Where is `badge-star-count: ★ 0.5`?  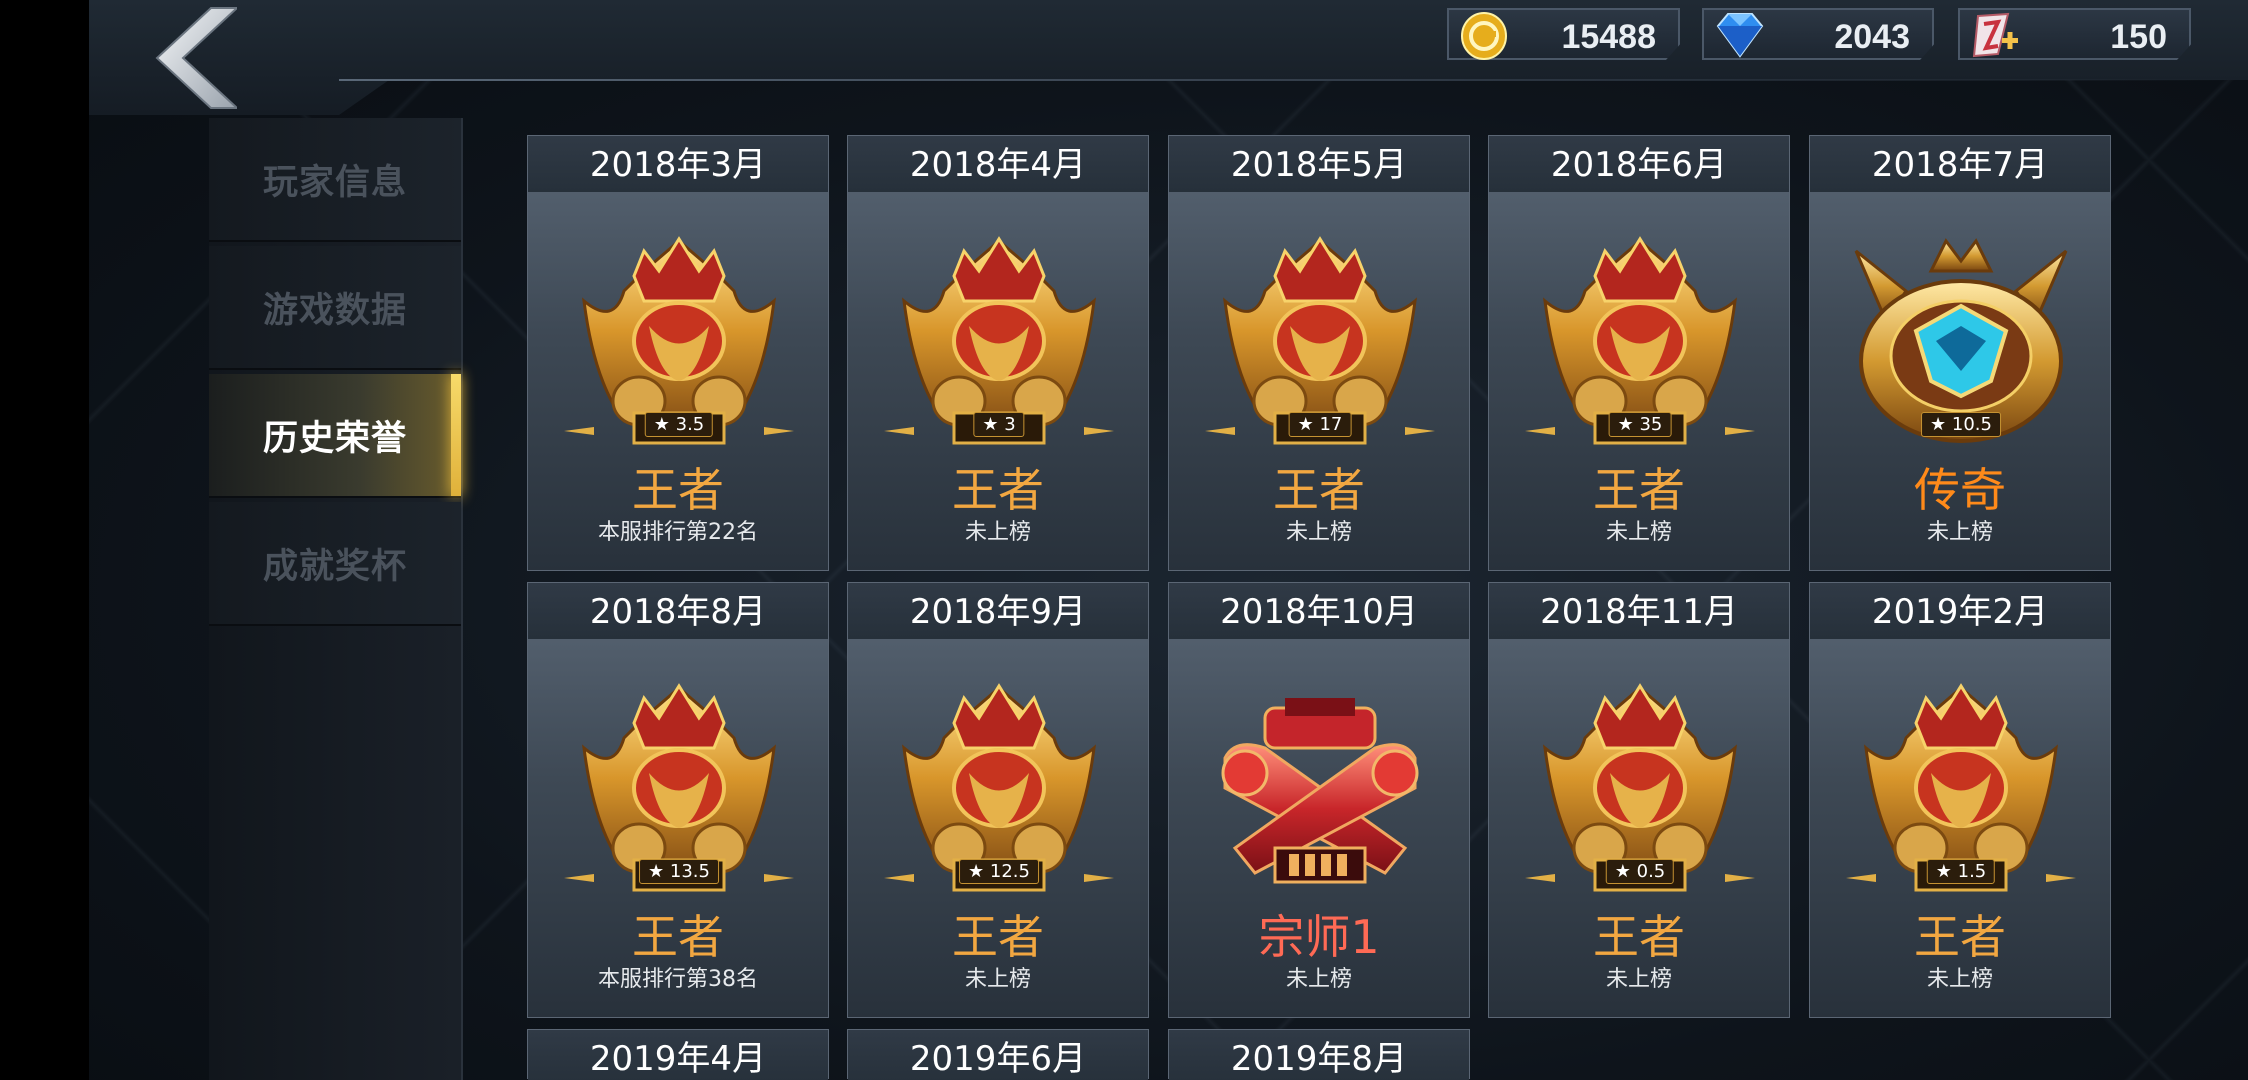
badge-star-count: ★ 0.5 is located at coordinates (1640, 871).